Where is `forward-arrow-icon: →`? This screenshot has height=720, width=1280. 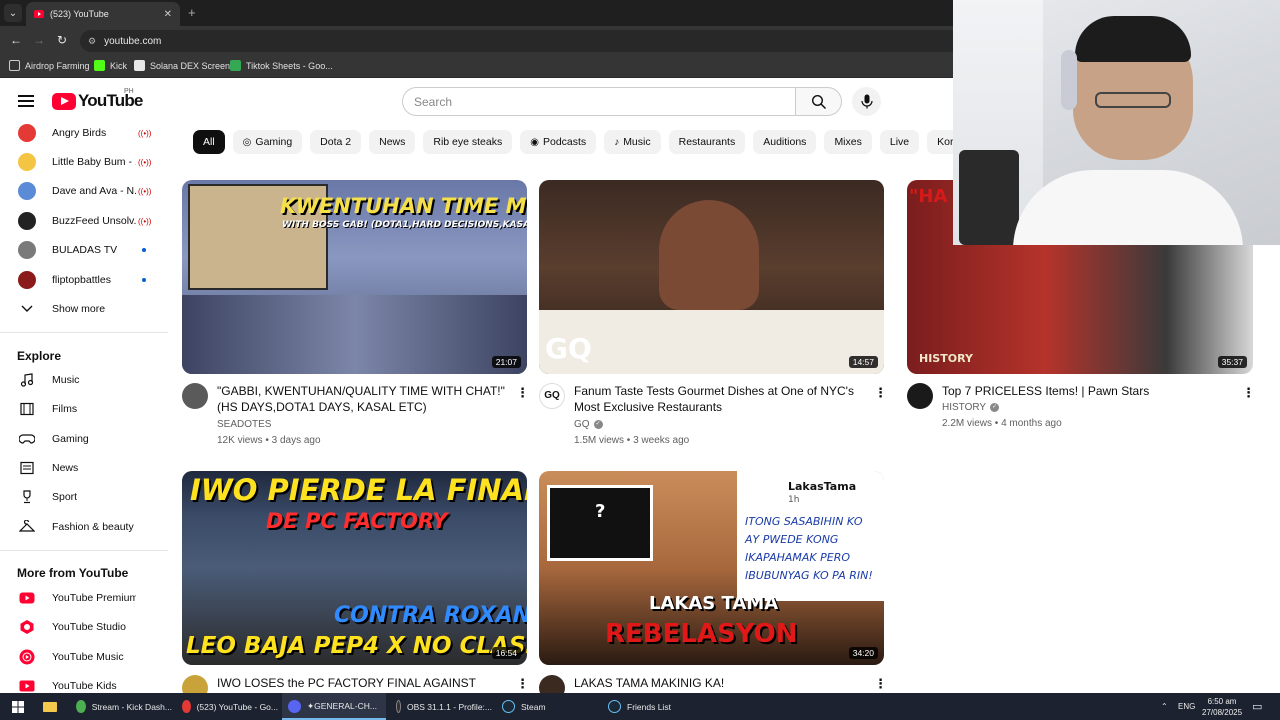
forward-arrow-icon: → is located at coordinates (39, 40).